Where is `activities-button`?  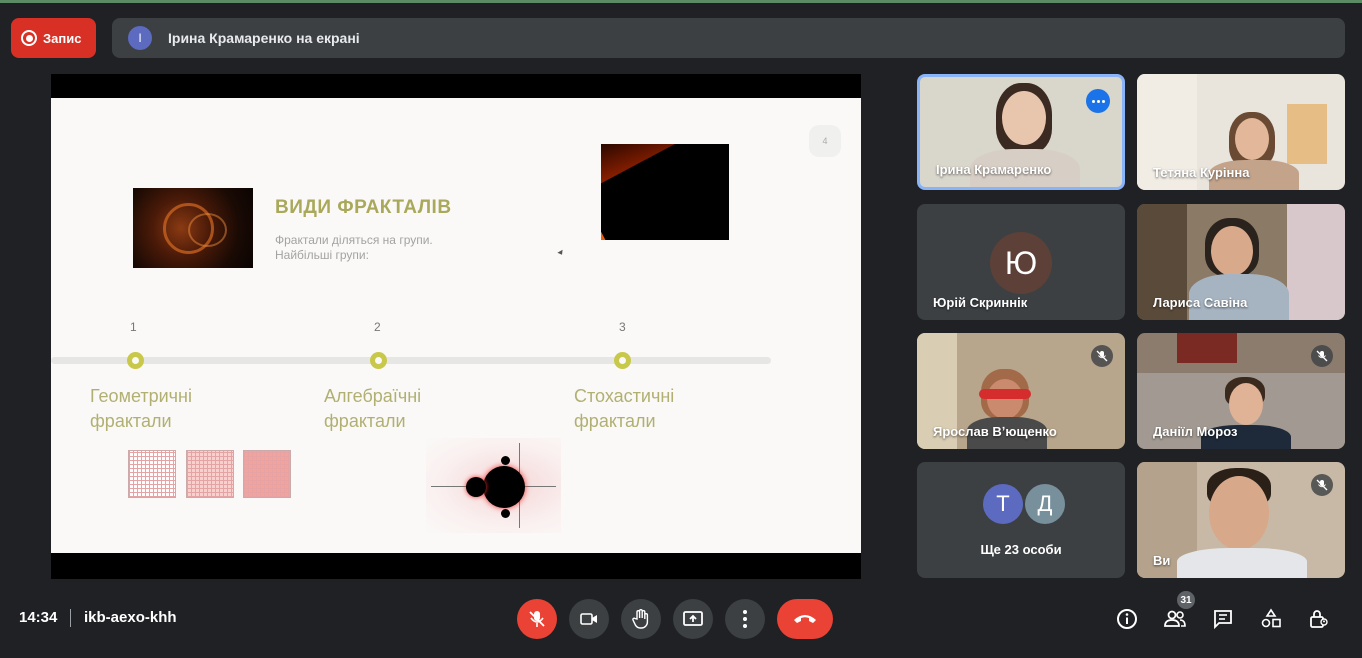
activities-button is located at coordinates (1271, 619).